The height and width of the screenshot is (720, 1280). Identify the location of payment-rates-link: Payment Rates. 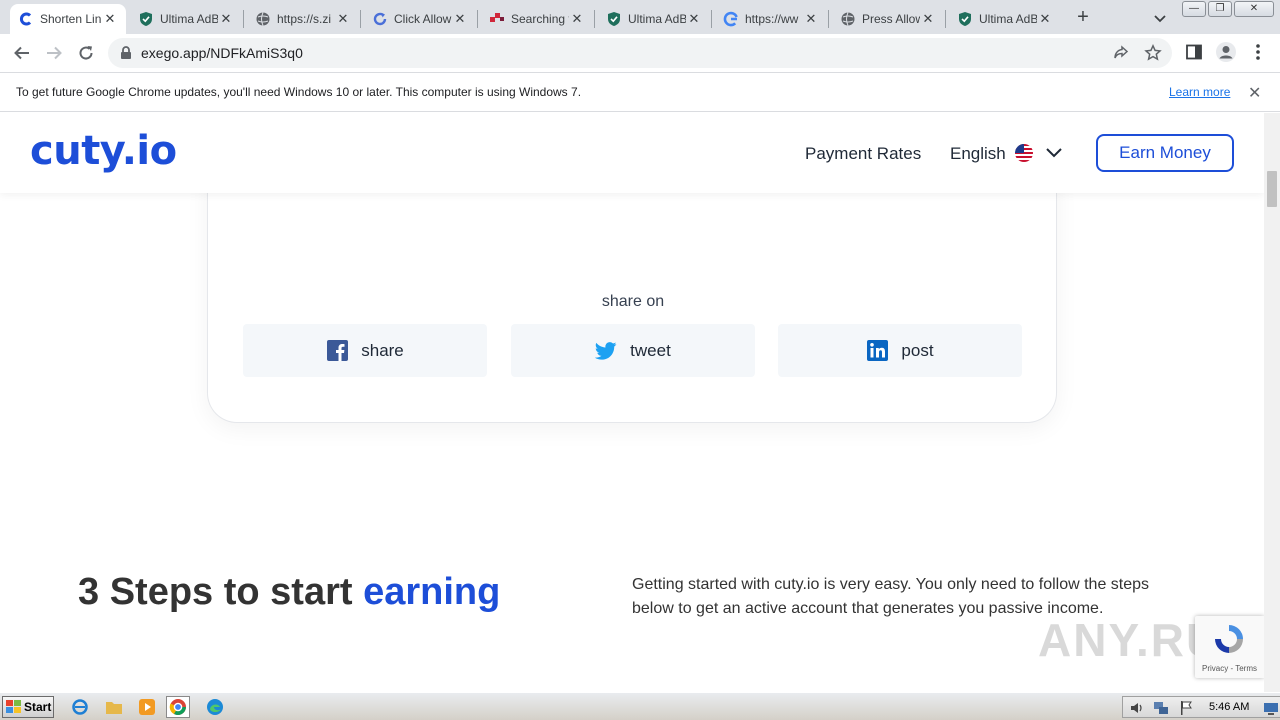
(863, 154).